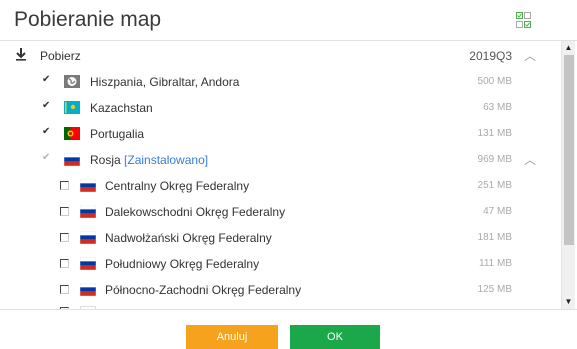  What do you see at coordinates (117, 134) in the screenshot?
I see `item-label: Portugalia` at bounding box center [117, 134].